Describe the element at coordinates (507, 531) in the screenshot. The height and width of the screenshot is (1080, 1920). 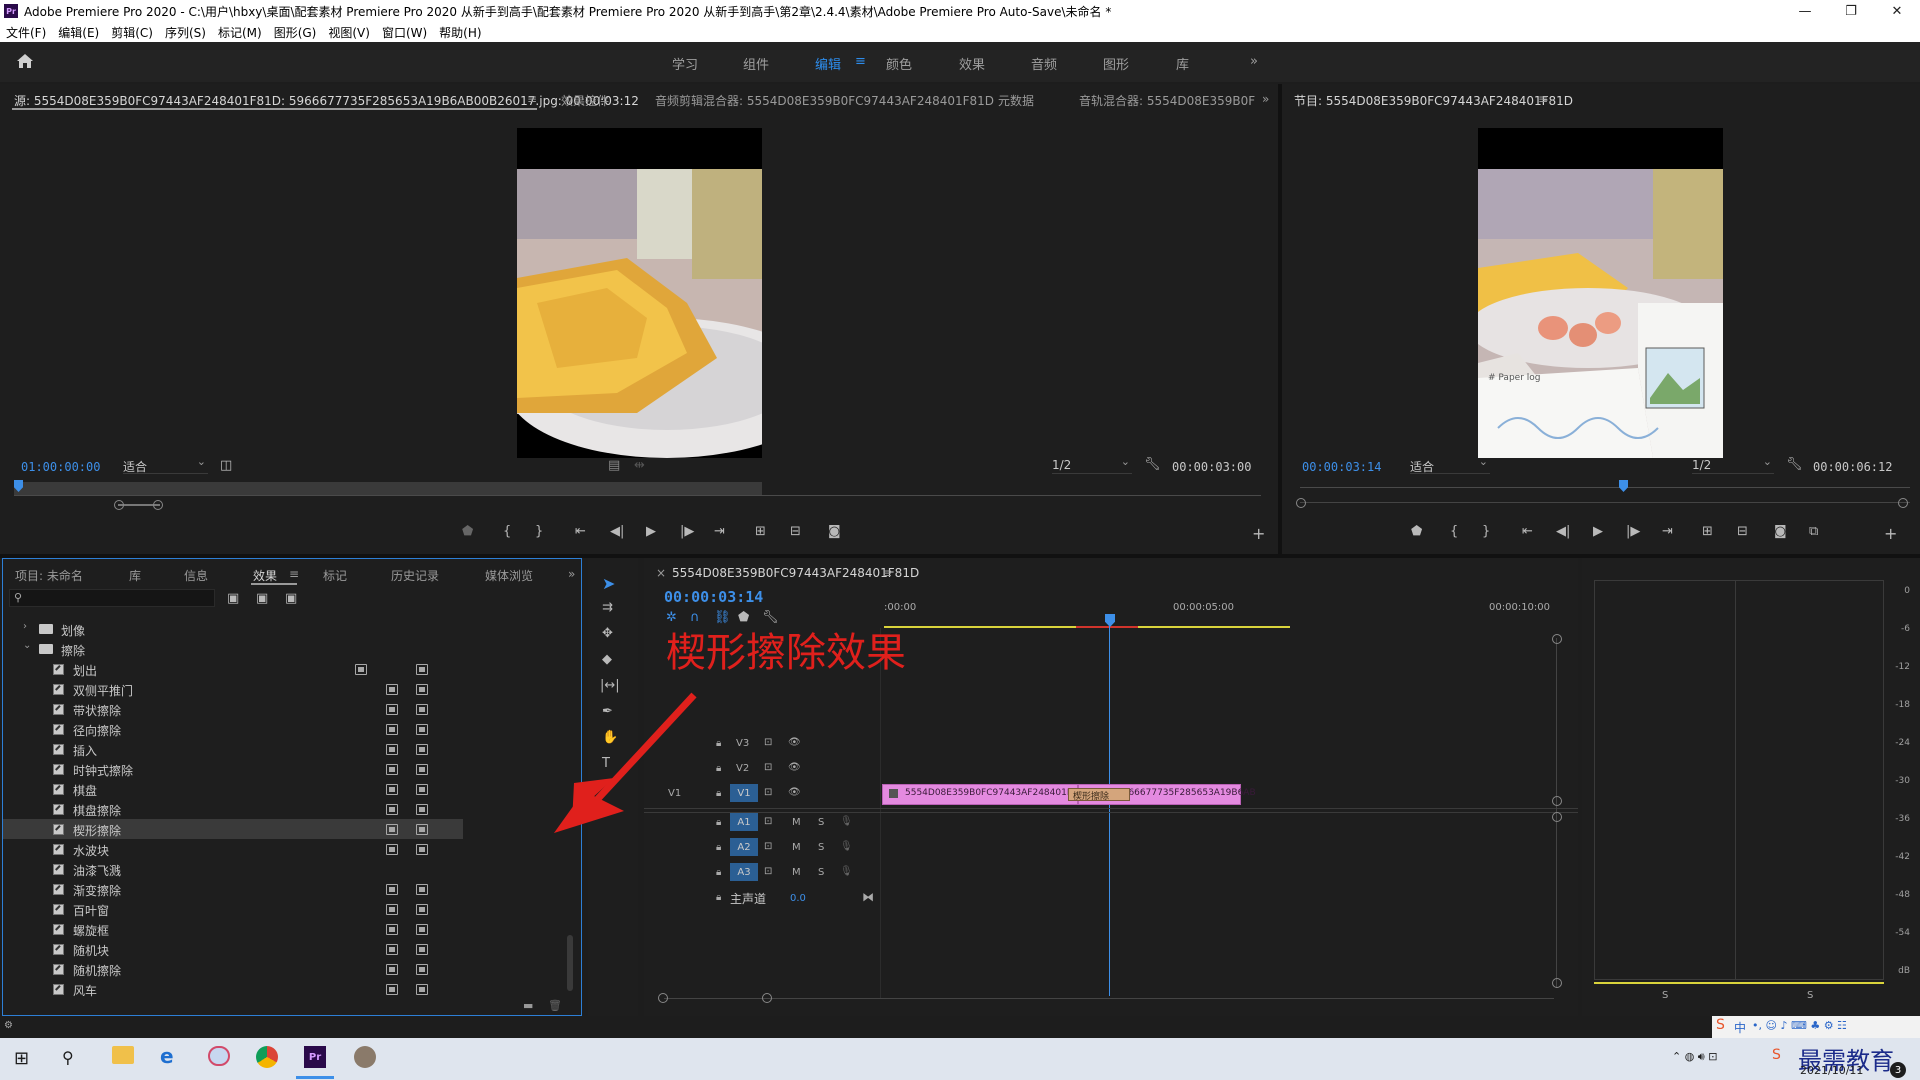
I see `mark-in-icon: {` at that location.